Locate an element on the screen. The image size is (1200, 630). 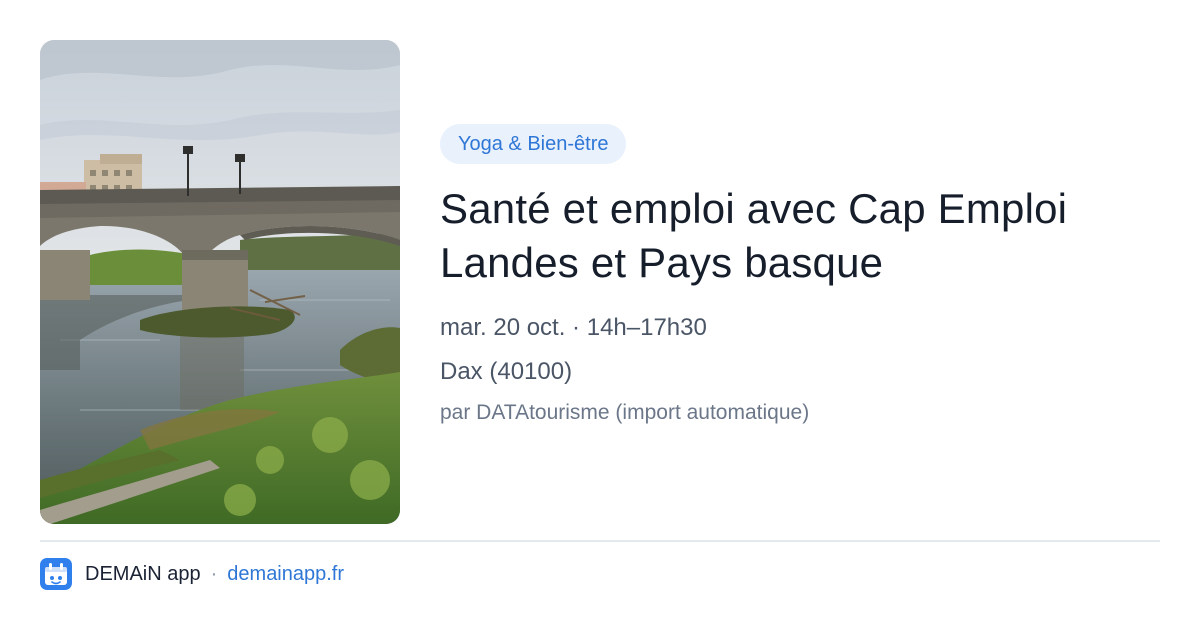
footer: DEMAiN app · demainapp.fr is located at coordinates (192, 574).